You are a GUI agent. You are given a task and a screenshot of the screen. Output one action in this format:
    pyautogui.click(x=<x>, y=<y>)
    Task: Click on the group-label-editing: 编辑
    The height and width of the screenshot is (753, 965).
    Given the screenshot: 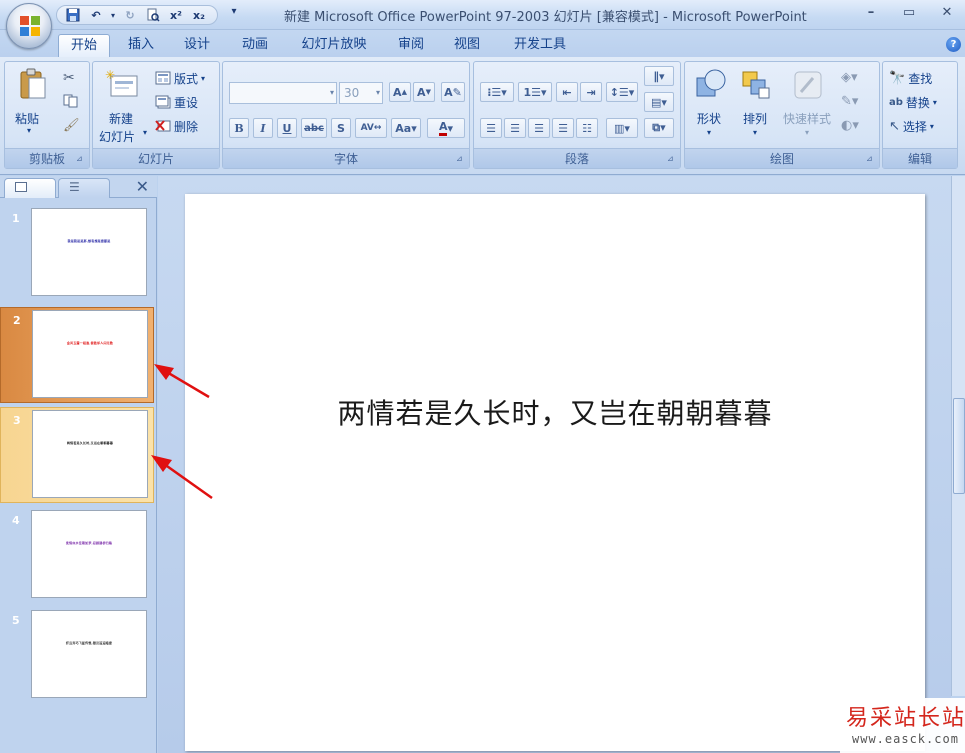 What is the action you would take?
    pyautogui.click(x=920, y=158)
    